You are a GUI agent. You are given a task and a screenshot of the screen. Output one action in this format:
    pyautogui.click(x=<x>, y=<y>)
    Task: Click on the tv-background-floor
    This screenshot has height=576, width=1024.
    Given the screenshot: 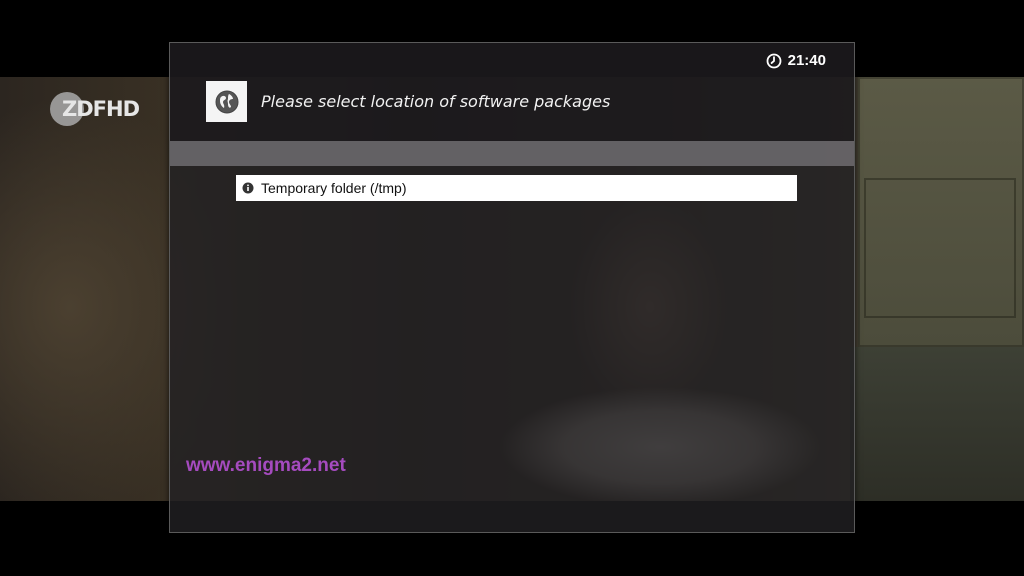 What is the action you would take?
    pyautogui.click(x=937, y=424)
    